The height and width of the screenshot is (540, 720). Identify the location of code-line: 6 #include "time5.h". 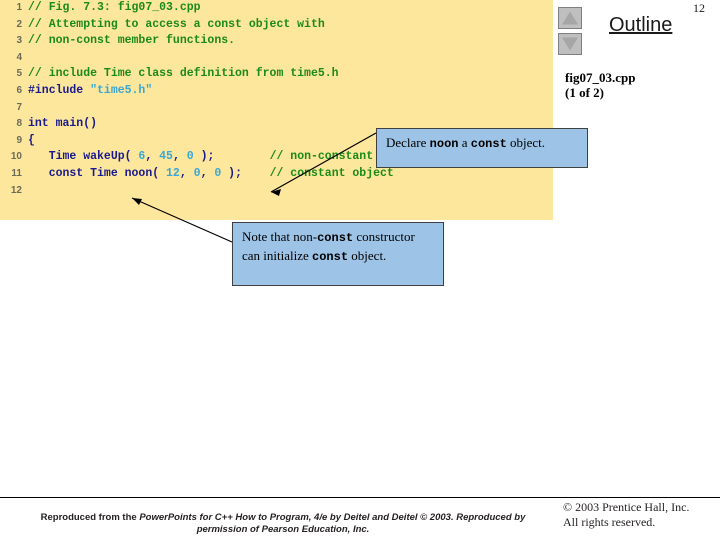
(276, 91).